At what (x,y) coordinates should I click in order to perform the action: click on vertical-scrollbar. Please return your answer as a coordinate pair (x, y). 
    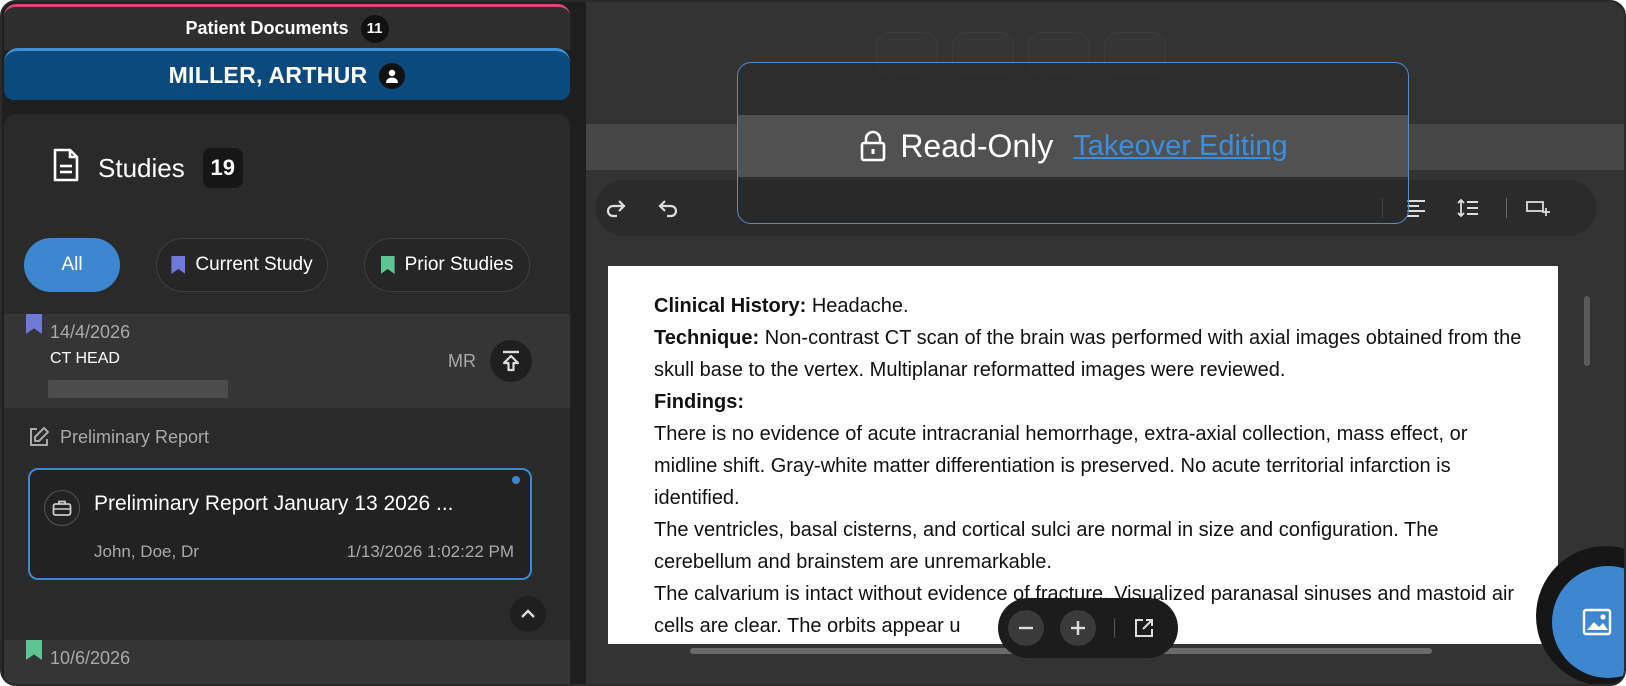
    Looking at the image, I should click on (1587, 331).